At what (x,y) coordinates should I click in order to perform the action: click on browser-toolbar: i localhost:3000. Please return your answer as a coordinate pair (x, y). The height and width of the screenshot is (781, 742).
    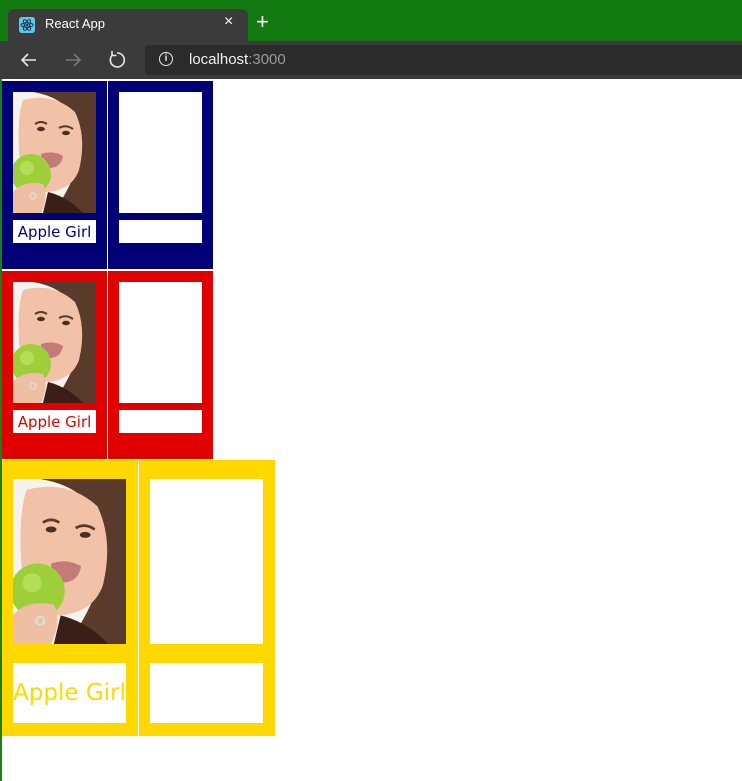
    Looking at the image, I should click on (371, 60).